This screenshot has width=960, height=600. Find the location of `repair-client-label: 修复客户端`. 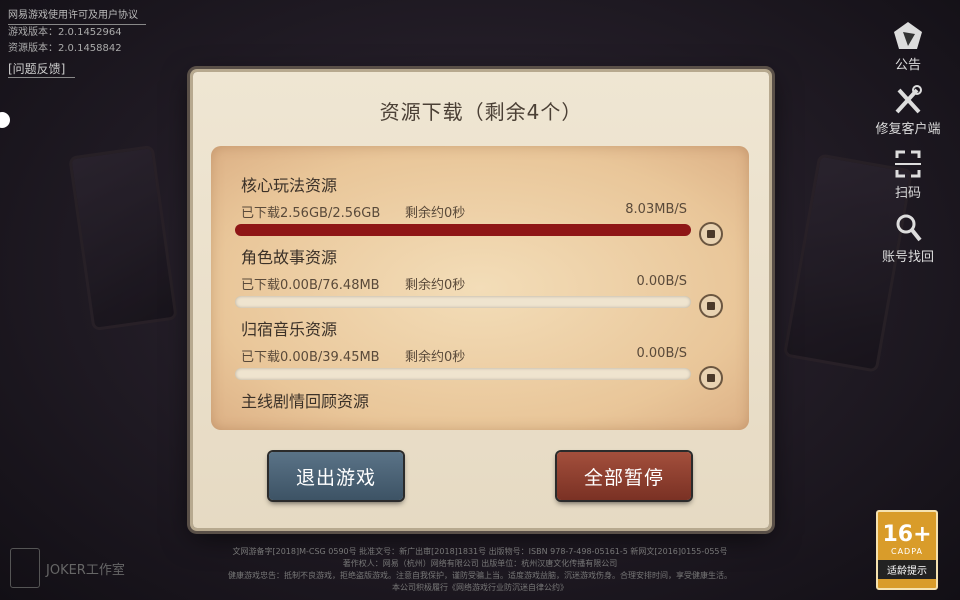

repair-client-label: 修复客户端 is located at coordinates (908, 129).